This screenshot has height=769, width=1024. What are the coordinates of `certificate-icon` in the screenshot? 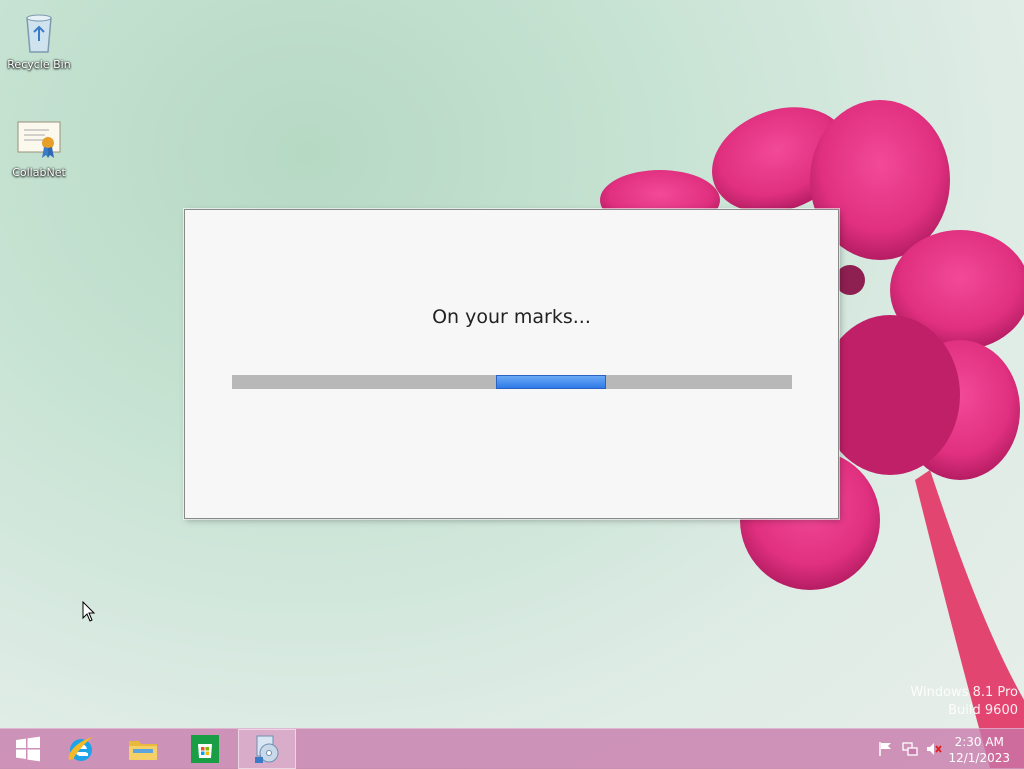 It's located at (39, 140).